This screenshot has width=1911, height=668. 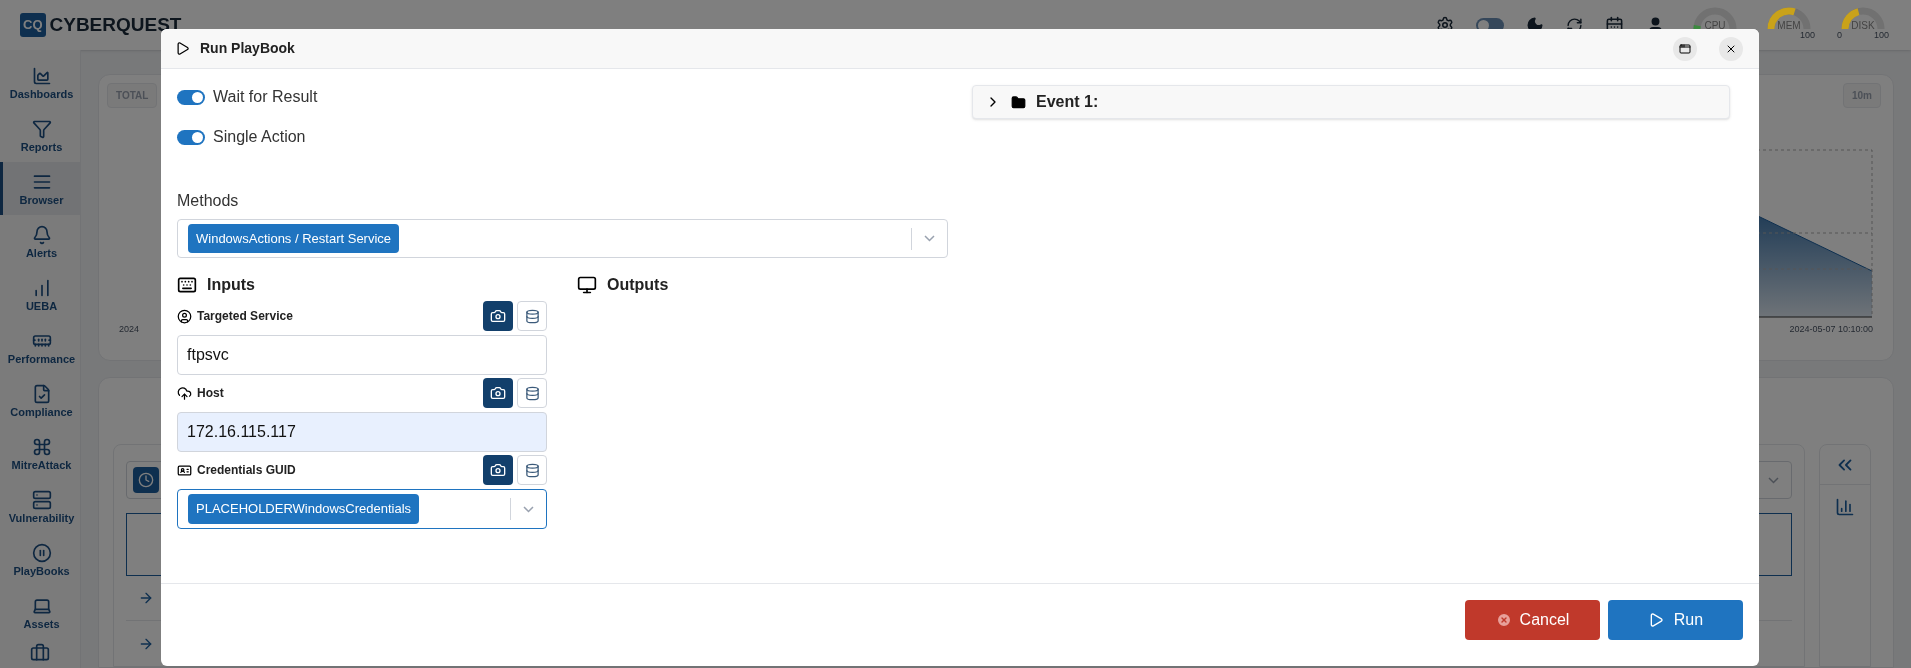 What do you see at coordinates (184, 316) in the screenshot?
I see `user-circle-icon` at bounding box center [184, 316].